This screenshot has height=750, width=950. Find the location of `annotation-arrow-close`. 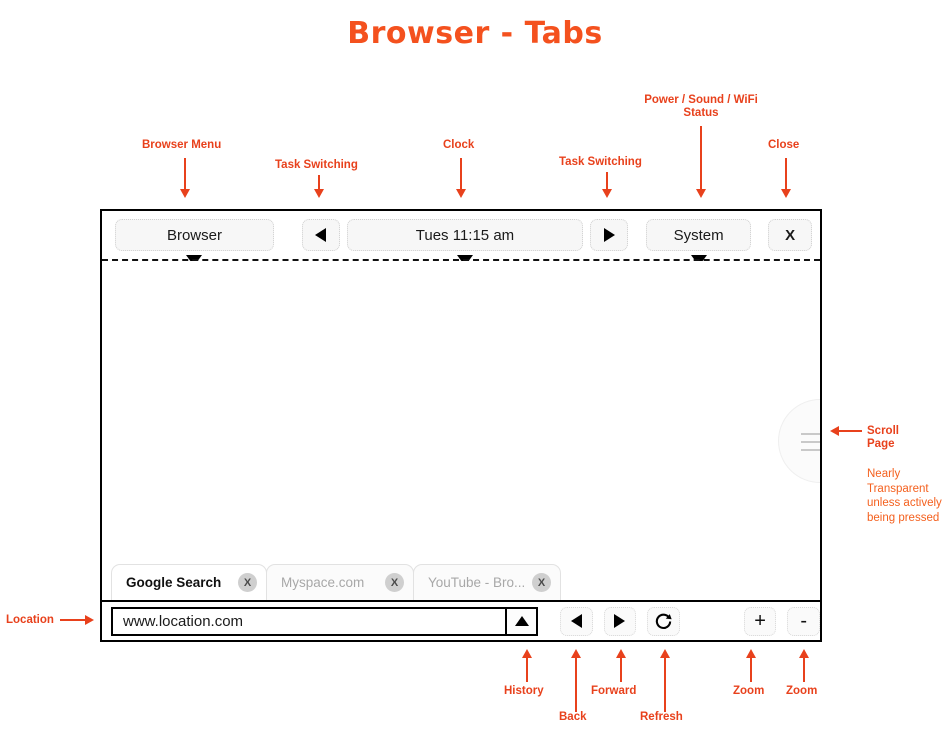

annotation-arrow-close is located at coordinates (786, 178).